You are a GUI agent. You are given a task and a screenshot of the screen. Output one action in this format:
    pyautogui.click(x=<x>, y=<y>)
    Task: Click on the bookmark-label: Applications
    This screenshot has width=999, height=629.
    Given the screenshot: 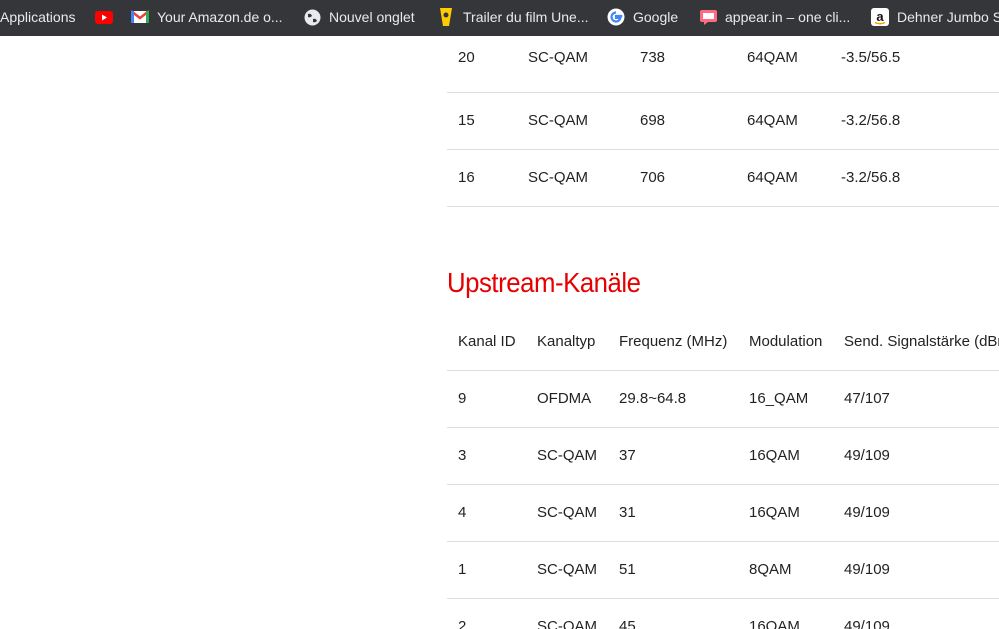 What is the action you would take?
    pyautogui.click(x=38, y=17)
    